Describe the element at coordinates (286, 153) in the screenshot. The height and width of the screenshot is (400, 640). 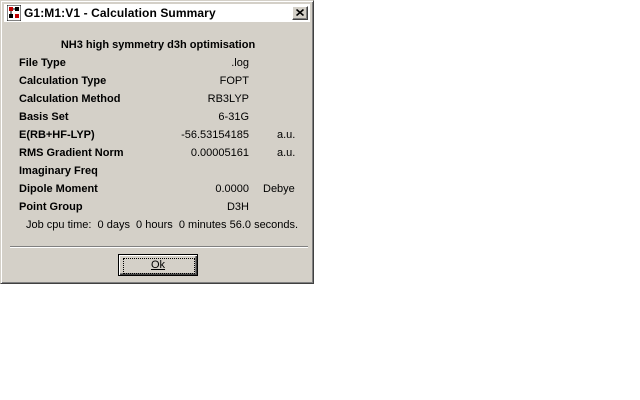
I see `rms-gradient-norm-unit: a.u.` at that location.